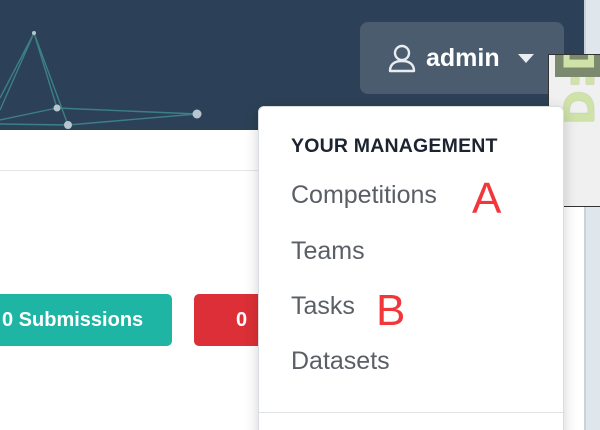 Image resolution: width=600 pixels, height=430 pixels. I want to click on annotation-a: A, so click(487, 198).